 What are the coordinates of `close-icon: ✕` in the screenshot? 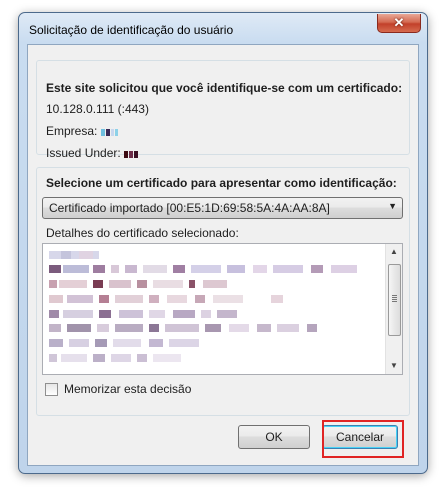 It's located at (399, 22).